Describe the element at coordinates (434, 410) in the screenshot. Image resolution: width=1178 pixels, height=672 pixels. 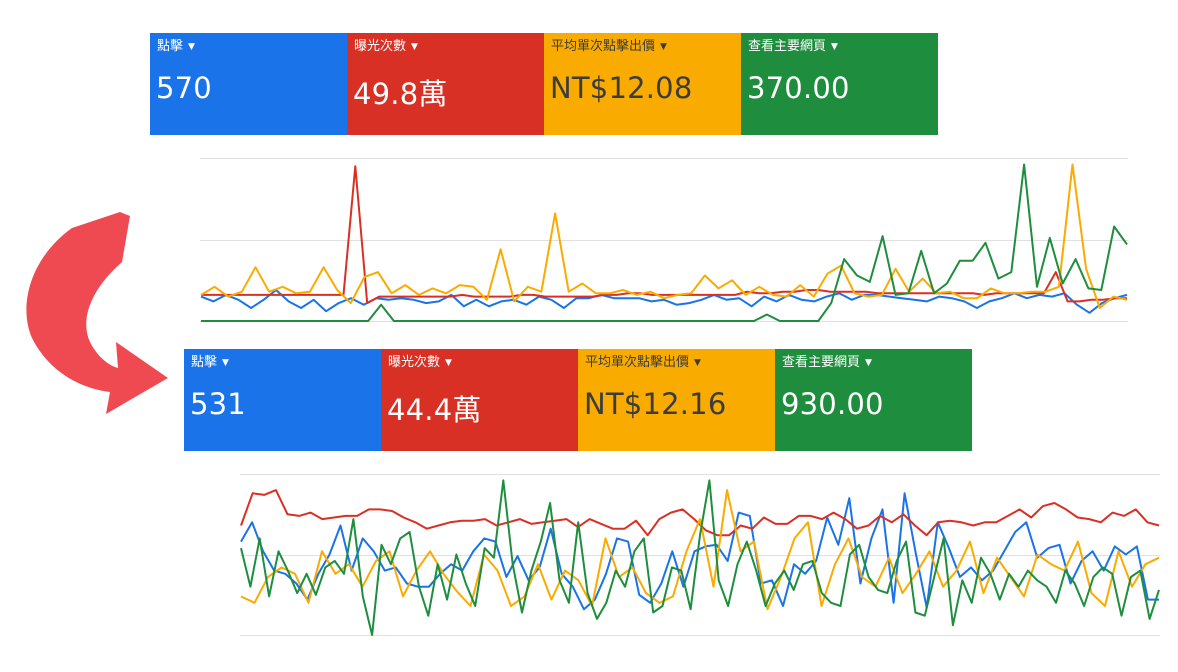
I see `kpi-value: 44.4萬` at that location.